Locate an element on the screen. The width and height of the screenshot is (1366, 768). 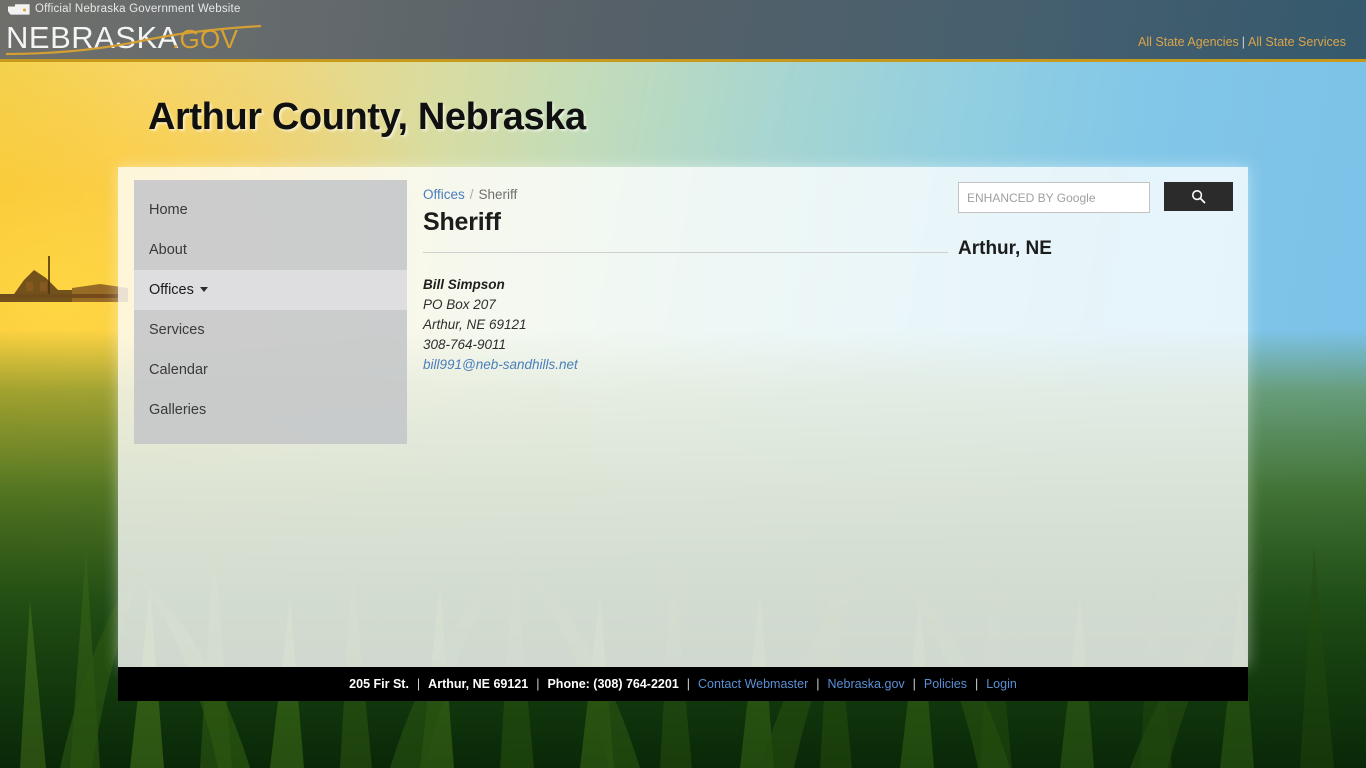
sidebar-item-label: Calendar is located at coordinates (178, 370).